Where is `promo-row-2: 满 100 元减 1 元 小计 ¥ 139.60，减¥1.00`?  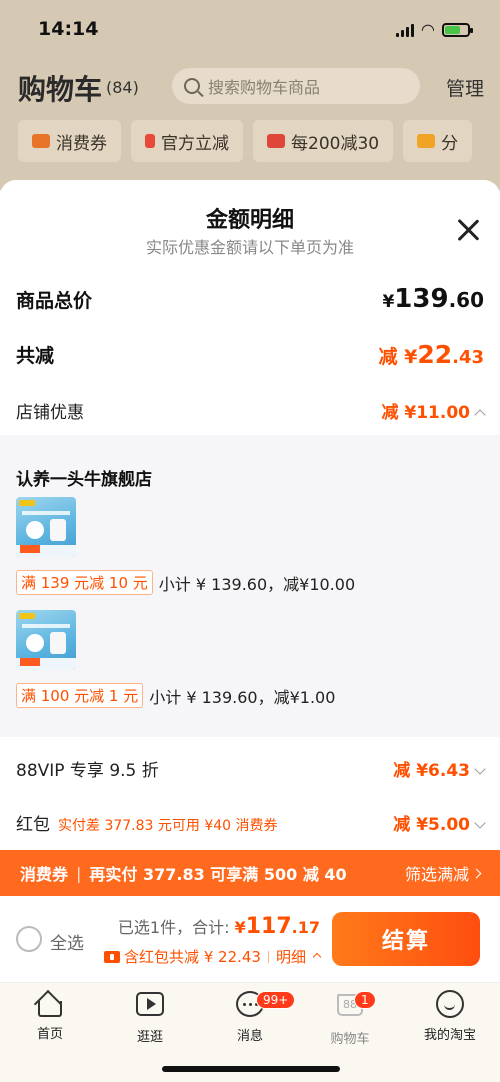 promo-row-2: 满 100 元减 1 元 小计 ¥ 139.60，减¥1.00 is located at coordinates (175, 695).